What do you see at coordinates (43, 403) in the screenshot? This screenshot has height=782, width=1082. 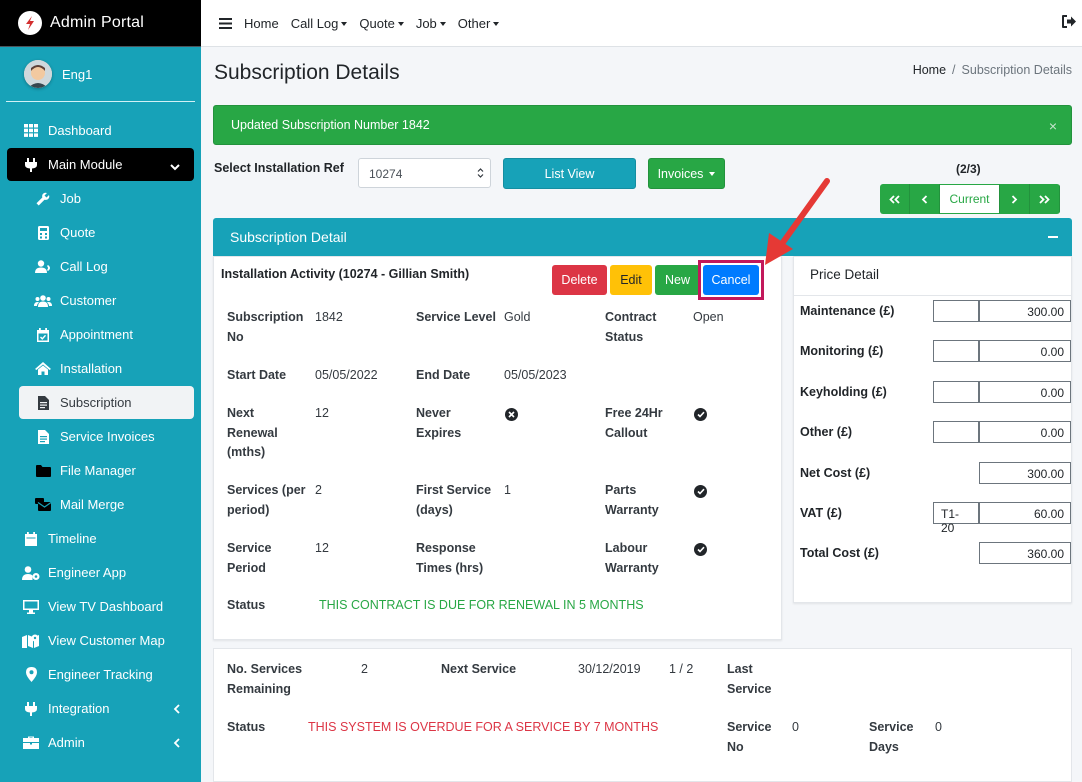 I see `file-icon` at bounding box center [43, 403].